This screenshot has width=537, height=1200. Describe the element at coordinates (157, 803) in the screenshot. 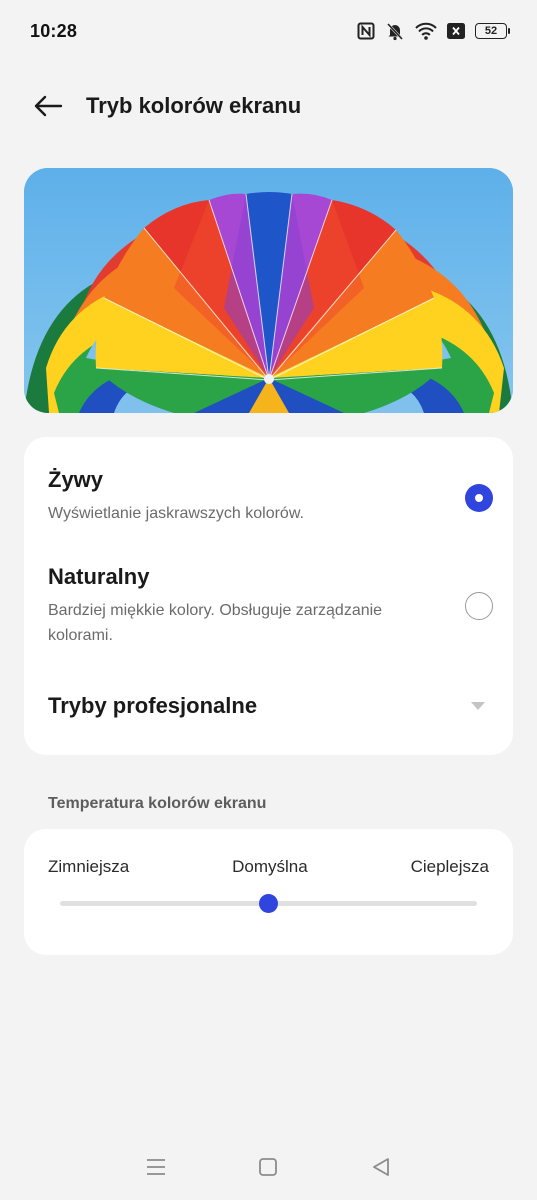

I see `temperature-section-label: Temperatura kolorów ekranu` at that location.